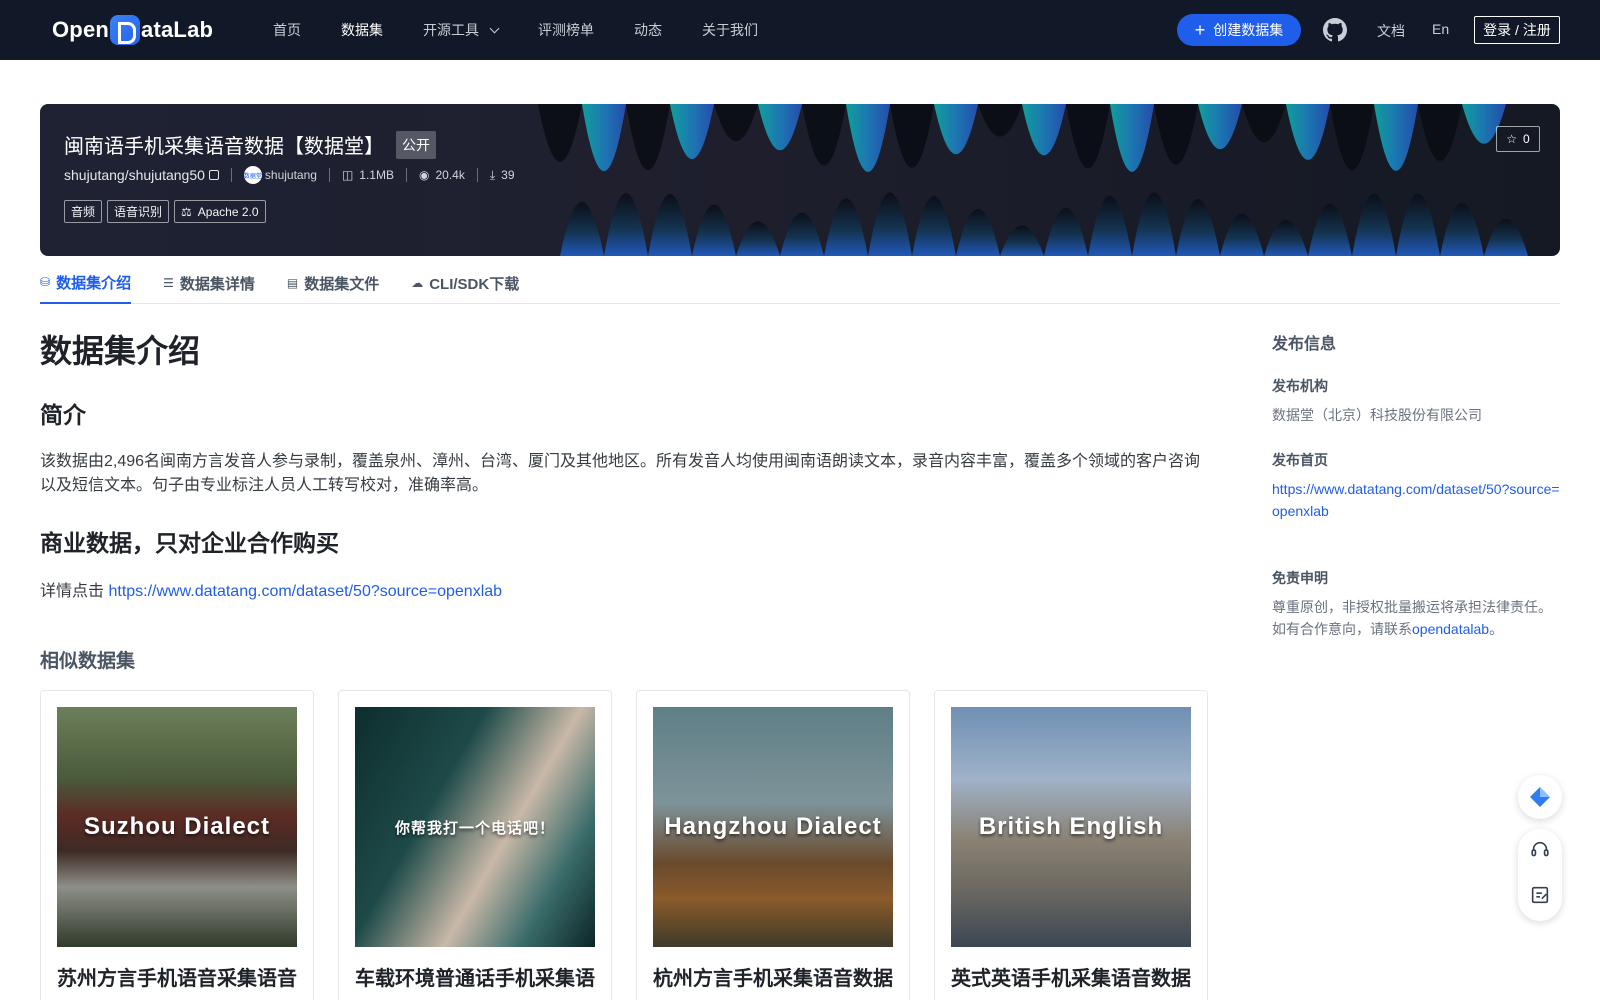 This screenshot has height=1000, width=1600. Describe the element at coordinates (535, 30) in the screenshot. I see `main-nav: 首页 数据集 开源工具 评测榜单 动态 关于我们` at that location.